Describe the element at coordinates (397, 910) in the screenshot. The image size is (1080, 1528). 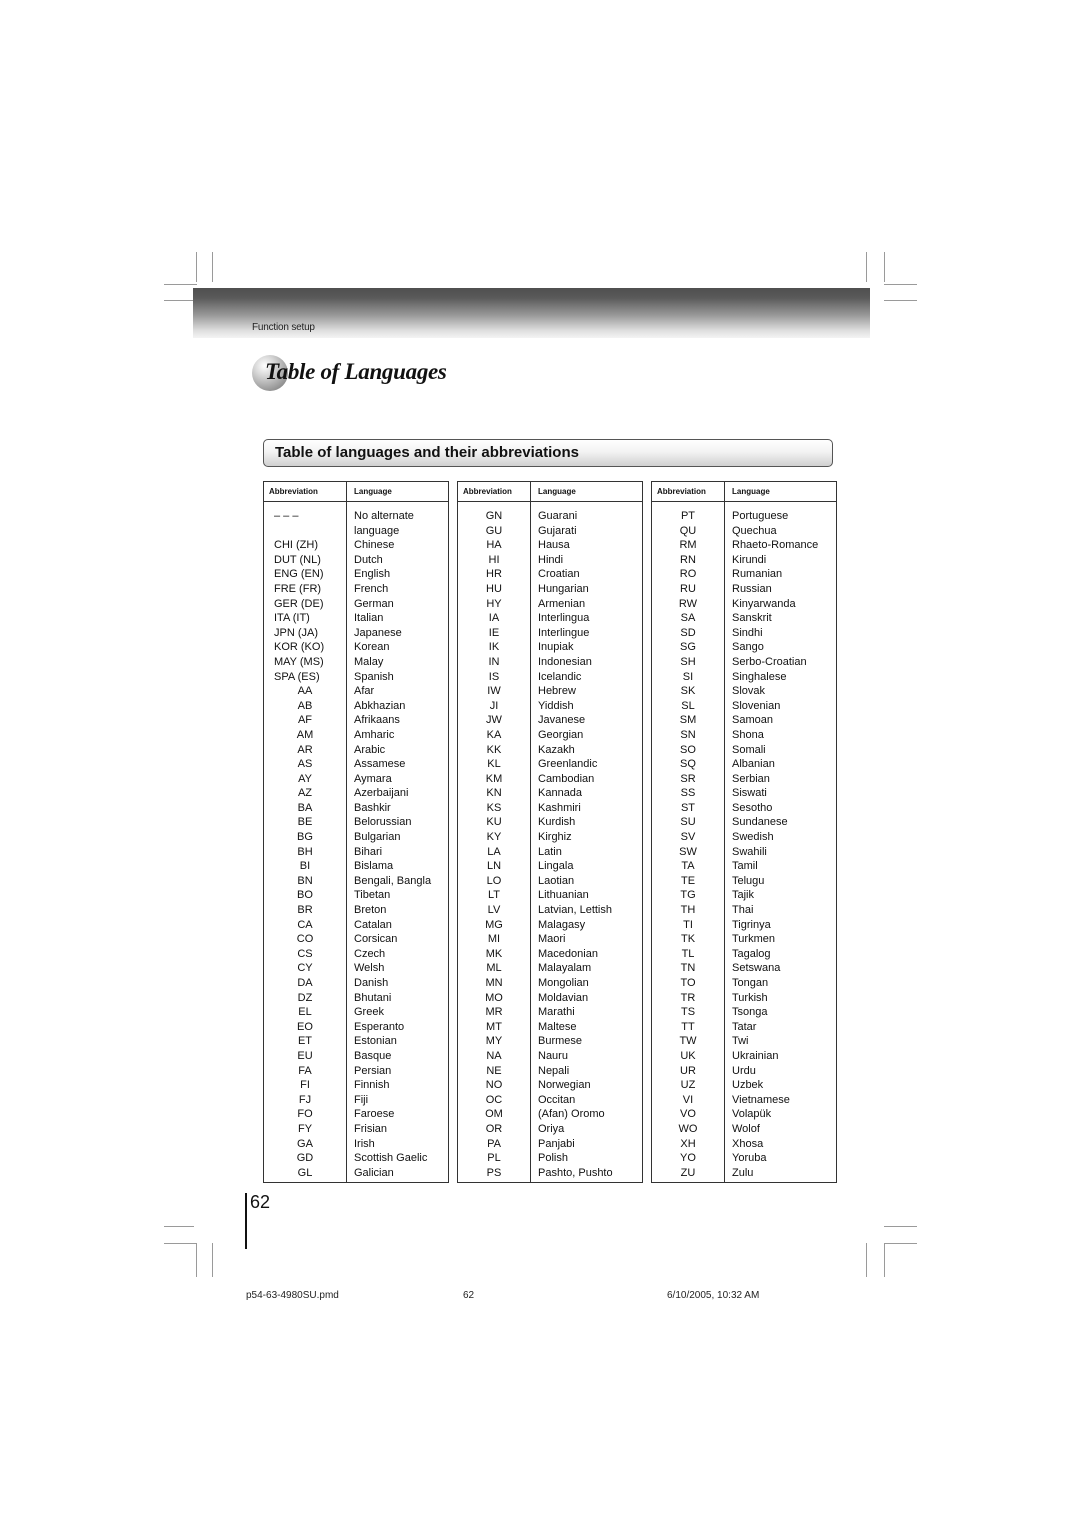
I see `language-cell: Breton` at that location.